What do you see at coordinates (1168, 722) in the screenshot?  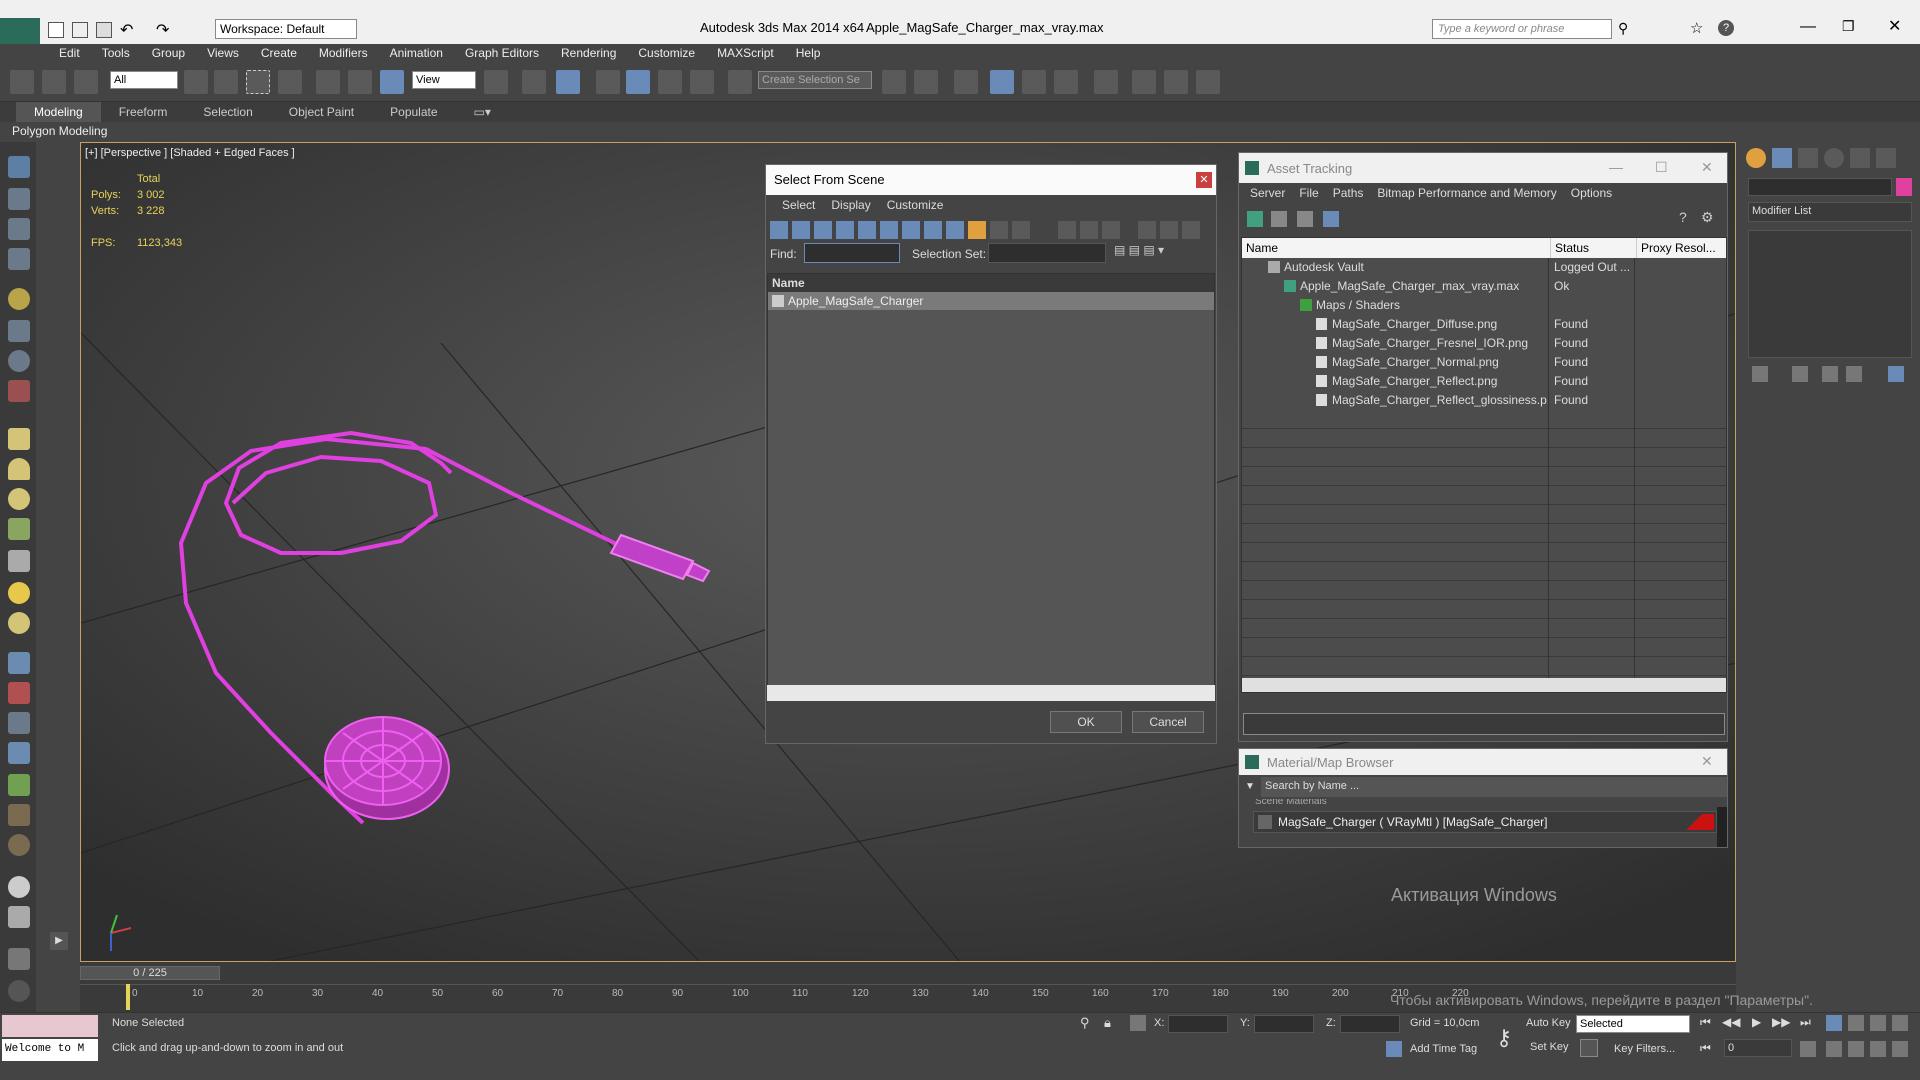 I see `cancel-button: Cancel` at bounding box center [1168, 722].